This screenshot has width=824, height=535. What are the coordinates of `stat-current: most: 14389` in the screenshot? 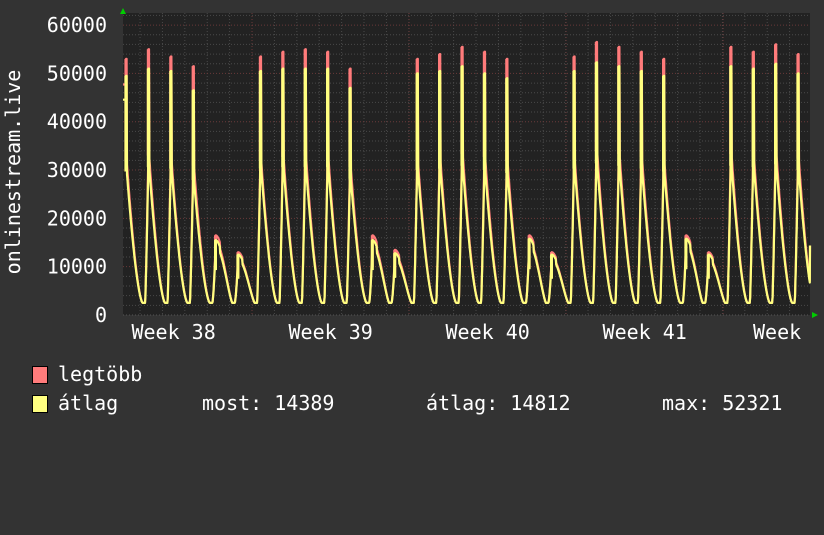 It's located at (268, 403).